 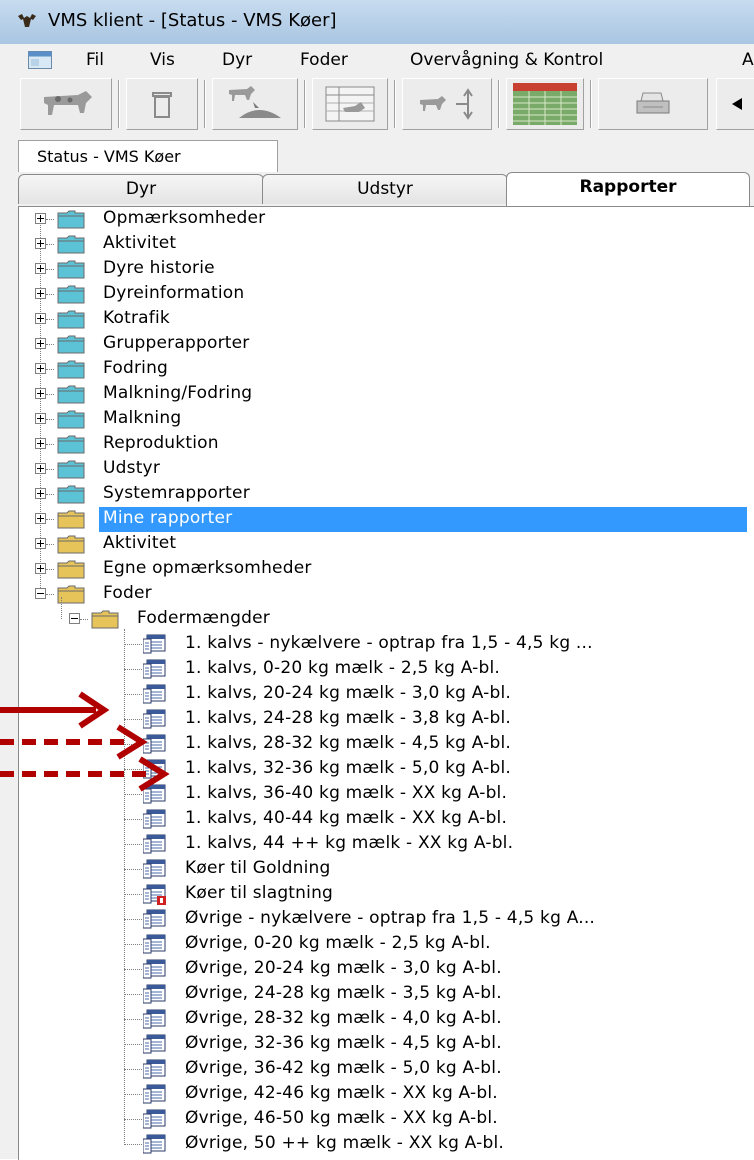 I want to click on back-button, so click(x=735, y=104).